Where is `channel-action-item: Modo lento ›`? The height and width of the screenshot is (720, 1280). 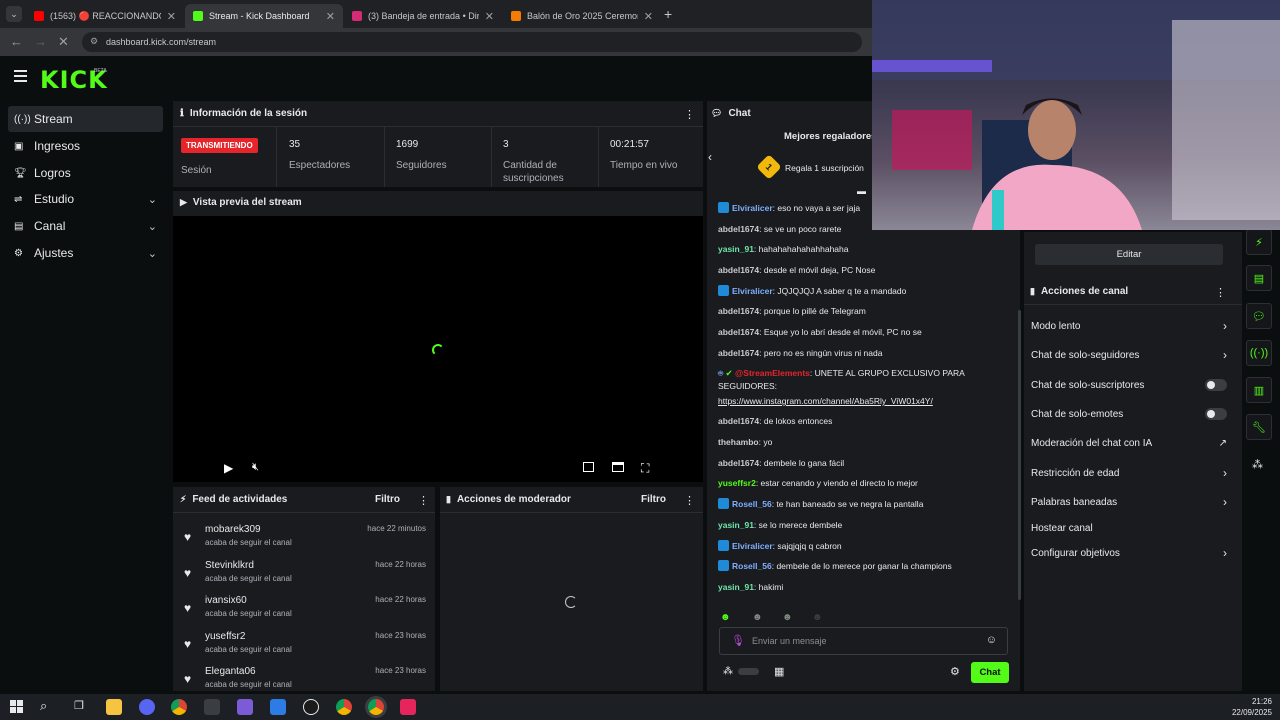 channel-action-item: Modo lento › is located at coordinates (1129, 326).